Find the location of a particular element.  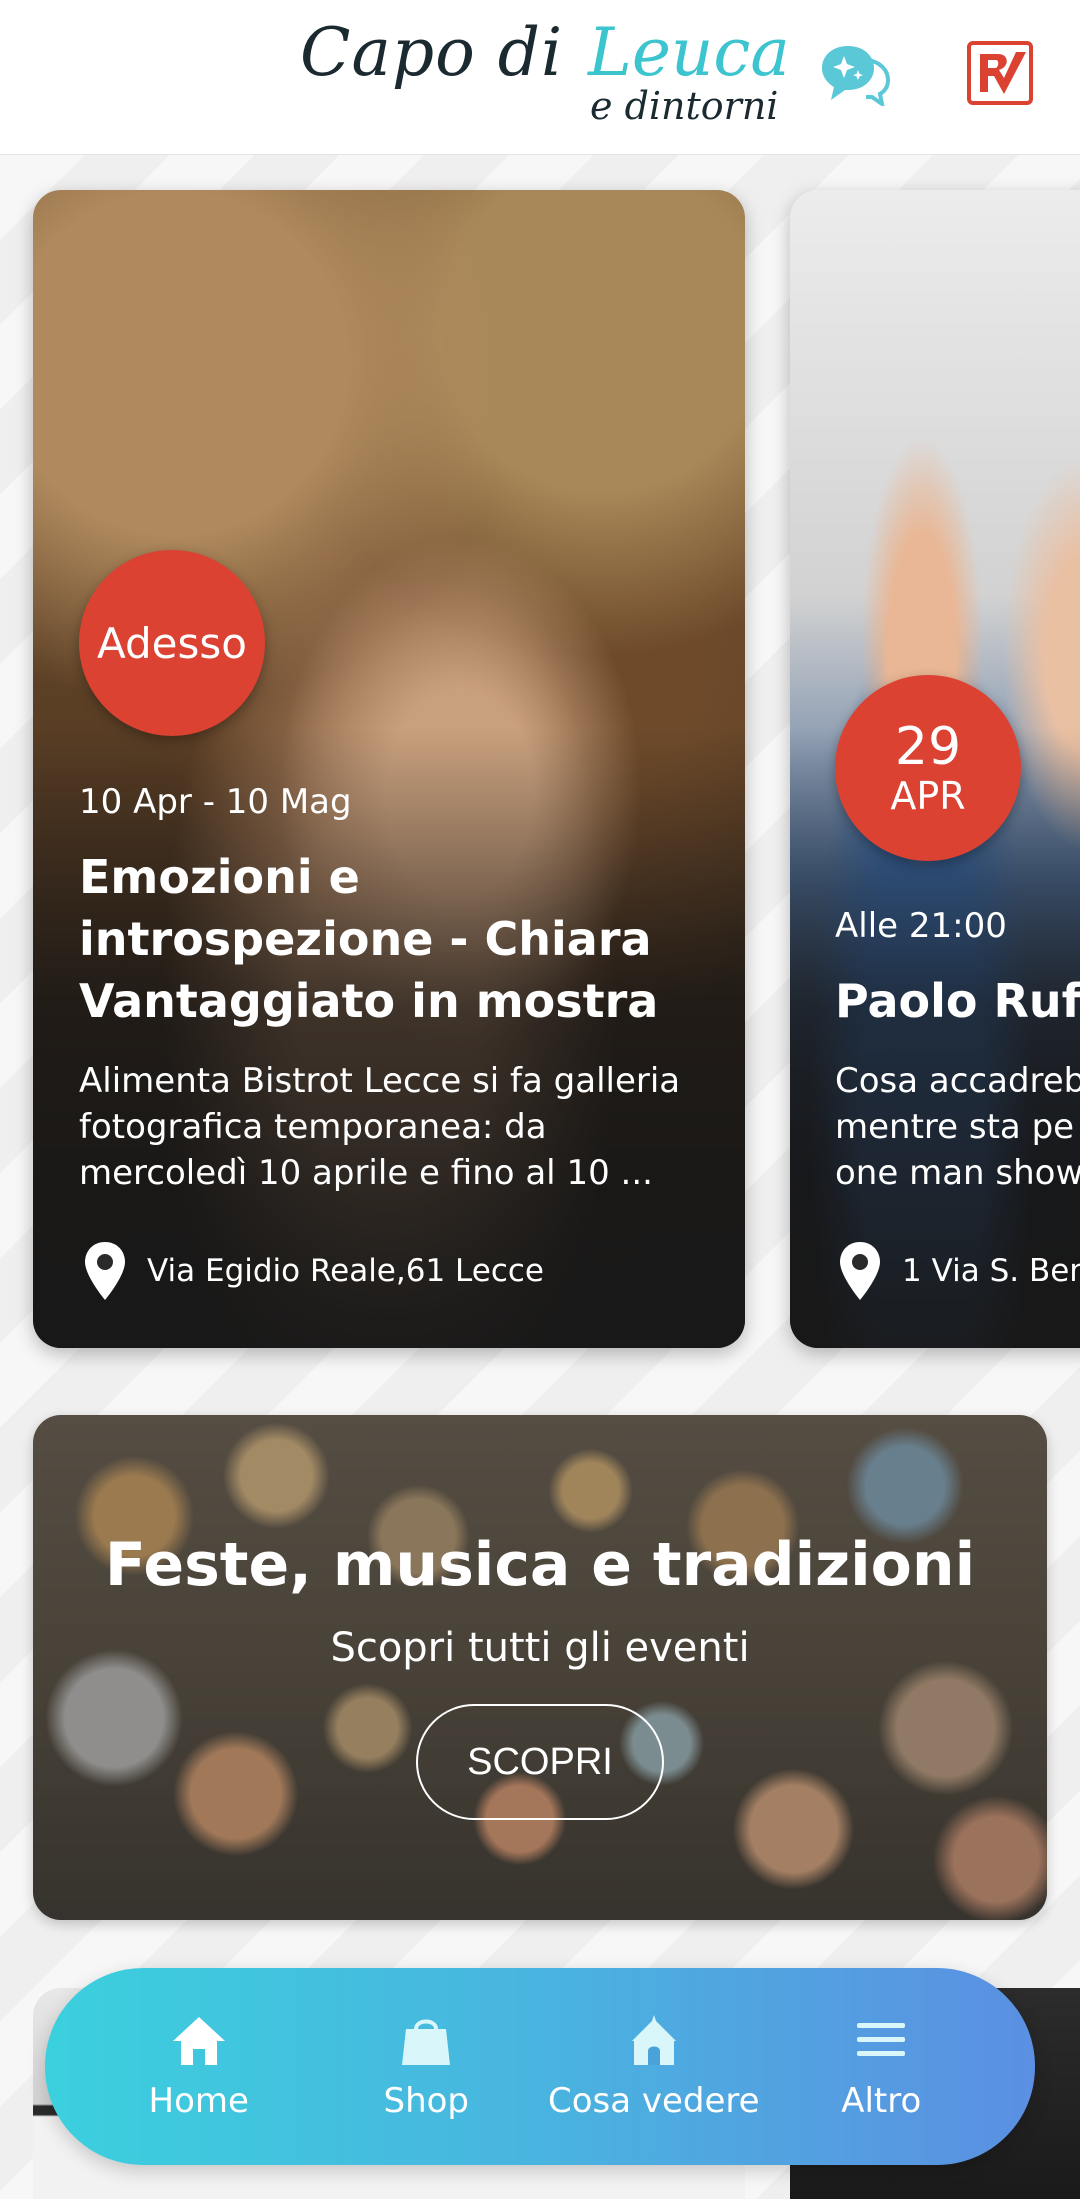

app-logo: Capo di Leuca e dintorni is located at coordinates (545, 74).